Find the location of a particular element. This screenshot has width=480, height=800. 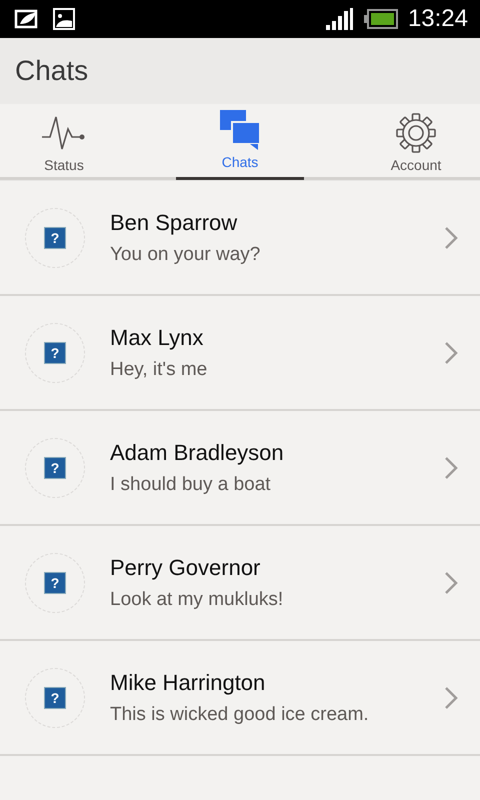

signal-icon is located at coordinates (340, 19).